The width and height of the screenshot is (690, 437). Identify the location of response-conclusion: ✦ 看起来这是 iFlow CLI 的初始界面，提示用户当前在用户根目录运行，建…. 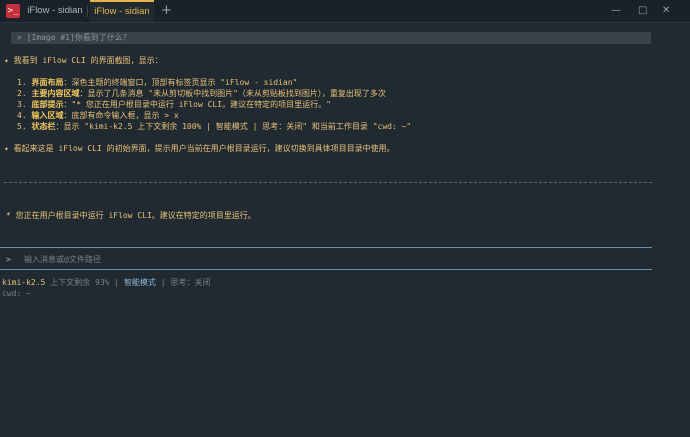
(199, 148).